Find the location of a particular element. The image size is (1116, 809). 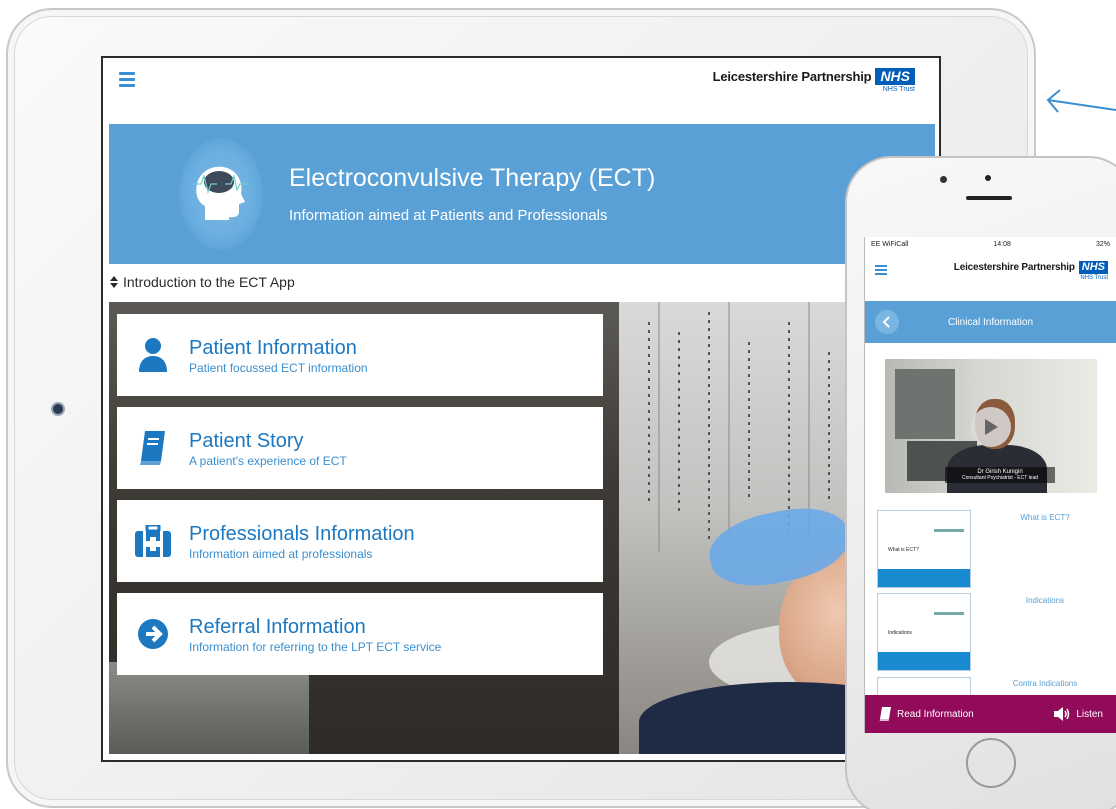

sort-arrows-icon is located at coordinates (114, 282).